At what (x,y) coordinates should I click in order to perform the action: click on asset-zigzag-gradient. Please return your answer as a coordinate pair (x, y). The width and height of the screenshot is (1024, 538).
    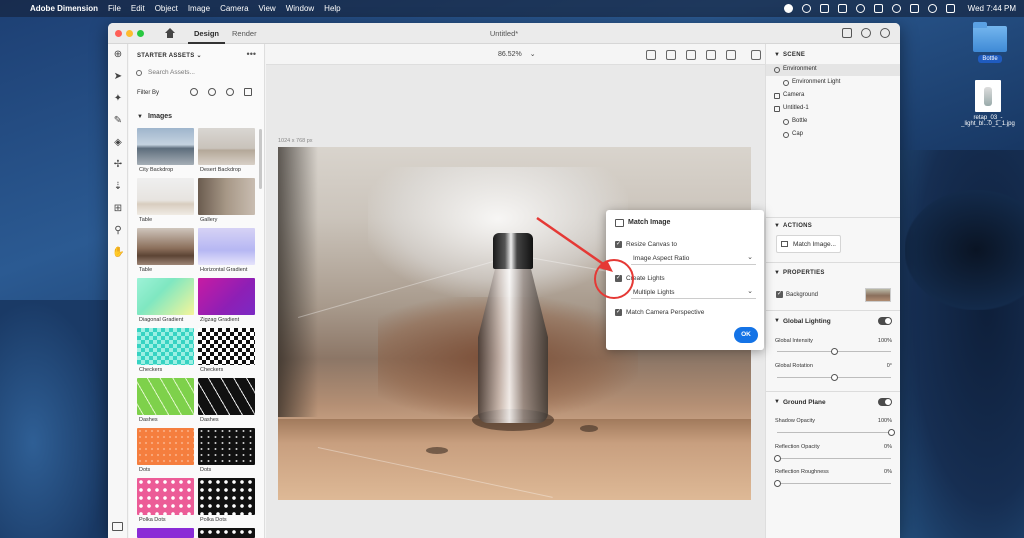
    Looking at the image, I should click on (226, 296).